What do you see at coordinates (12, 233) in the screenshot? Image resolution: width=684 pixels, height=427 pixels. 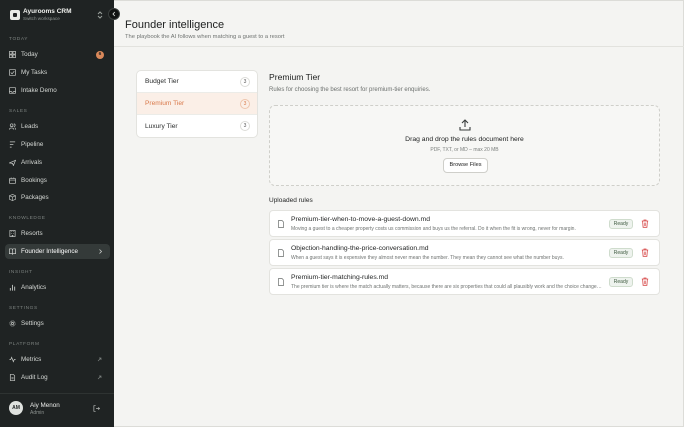 I see `building-icon` at bounding box center [12, 233].